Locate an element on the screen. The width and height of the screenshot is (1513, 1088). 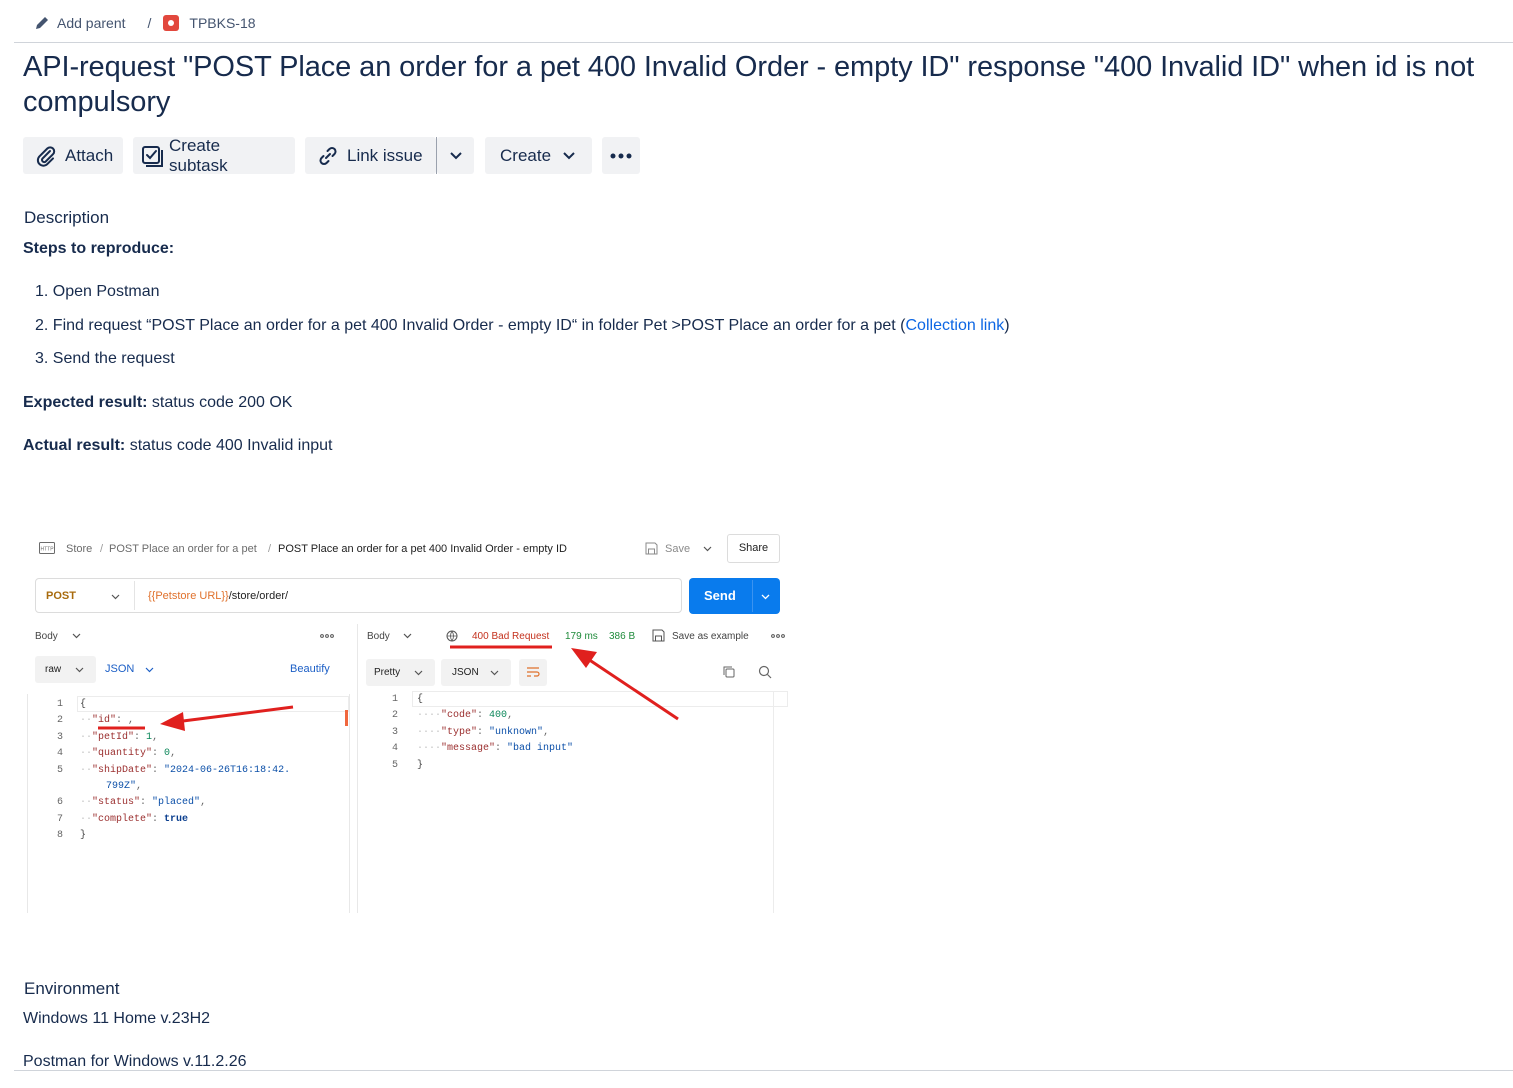
link-issue-label: Link issue is located at coordinates (385, 155).